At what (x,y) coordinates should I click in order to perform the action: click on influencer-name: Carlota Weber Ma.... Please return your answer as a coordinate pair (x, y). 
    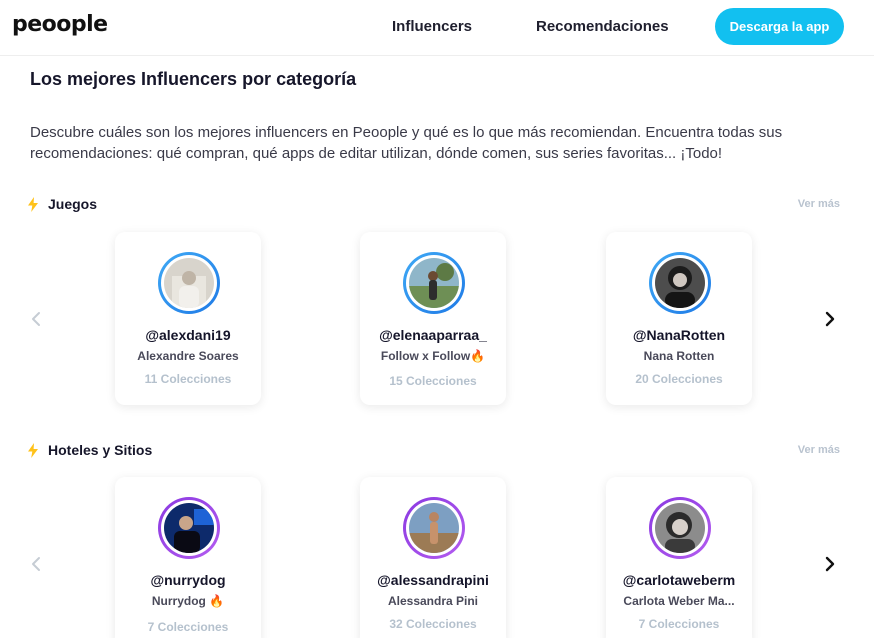
    Looking at the image, I should click on (679, 601).